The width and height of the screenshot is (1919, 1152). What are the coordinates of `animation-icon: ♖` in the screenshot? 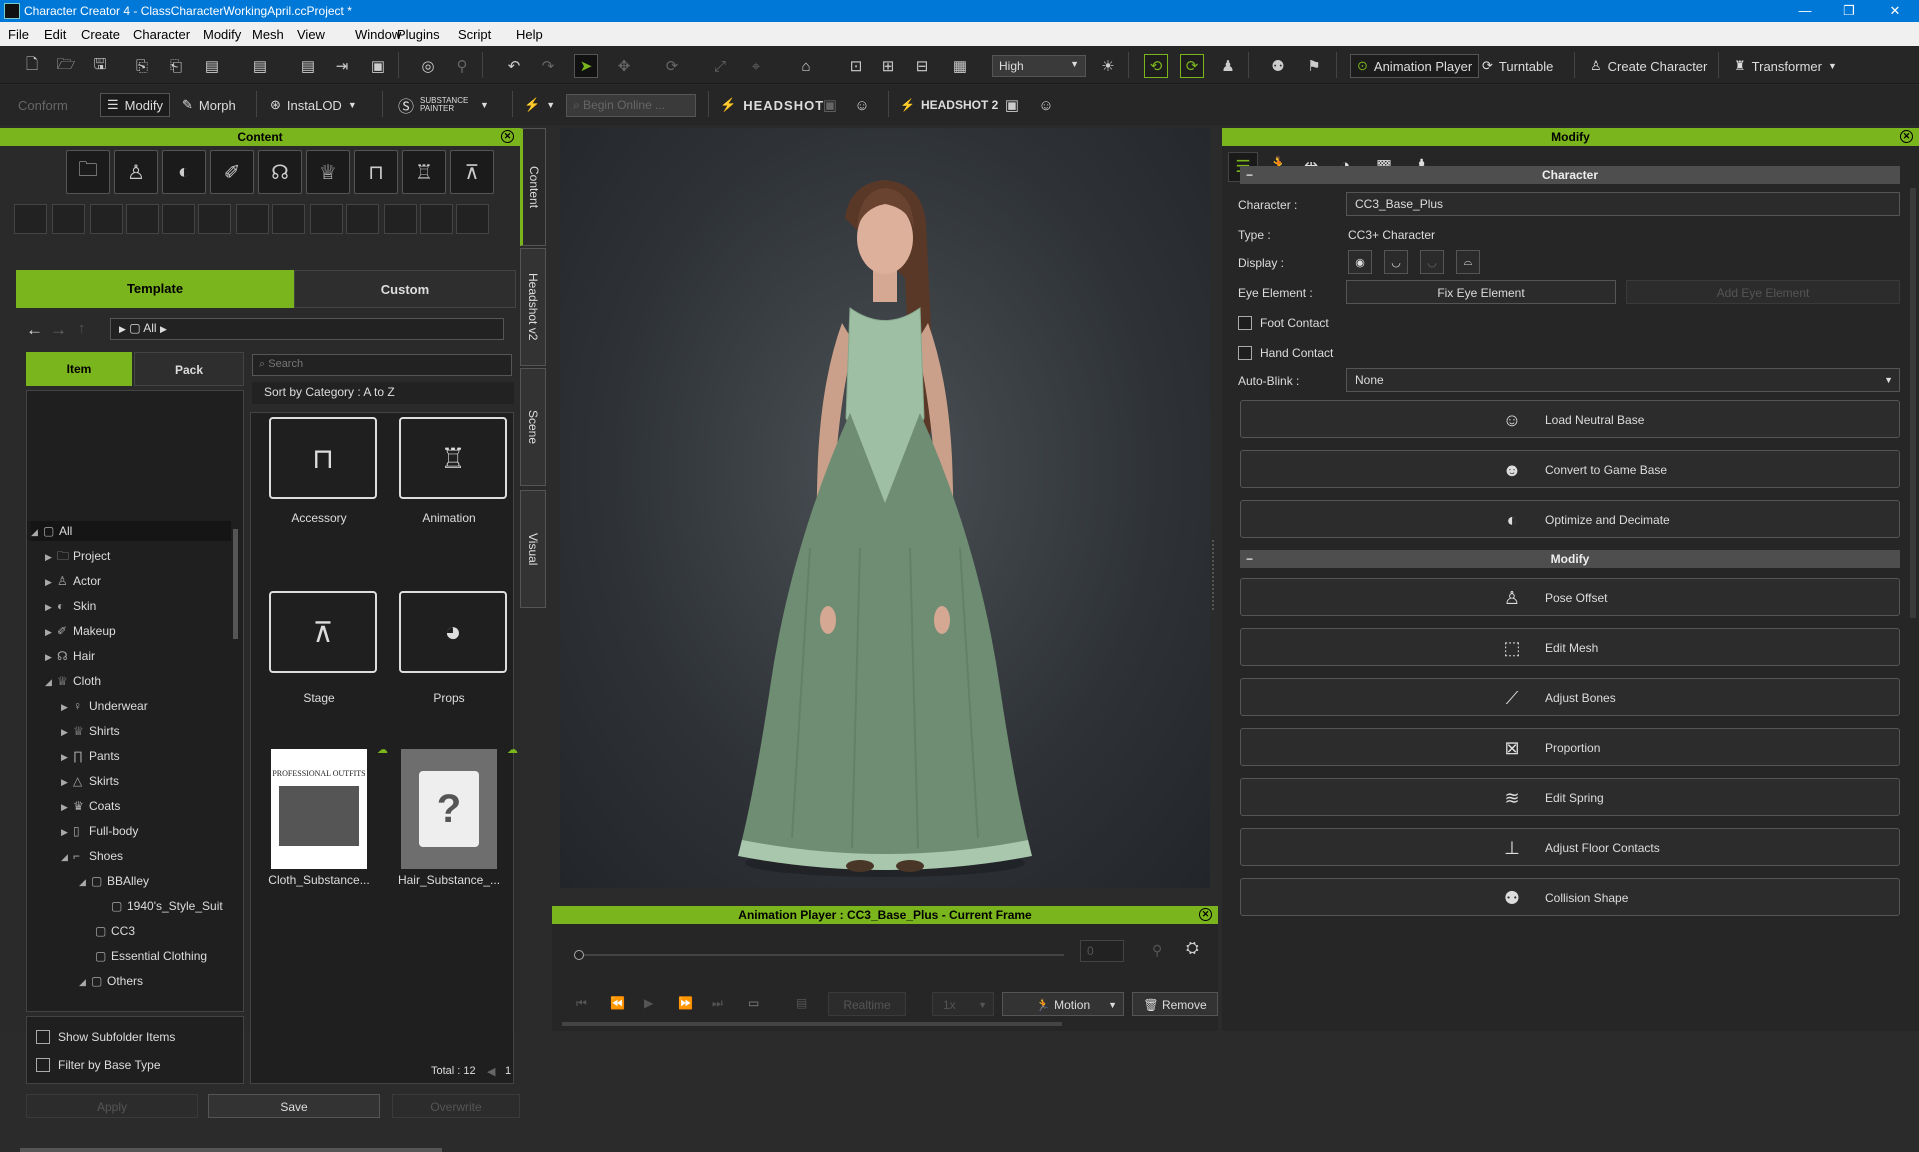 It's located at (424, 172).